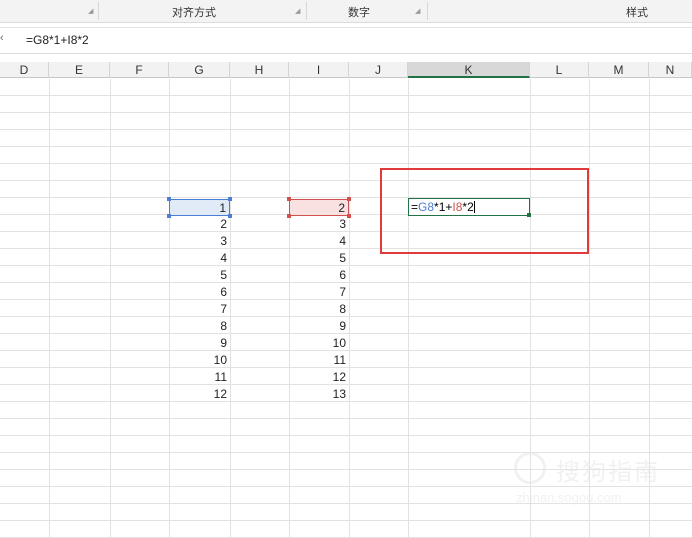  I want to click on watermark: 搜狗指南 zhinan.sogou.com, so click(597, 483).